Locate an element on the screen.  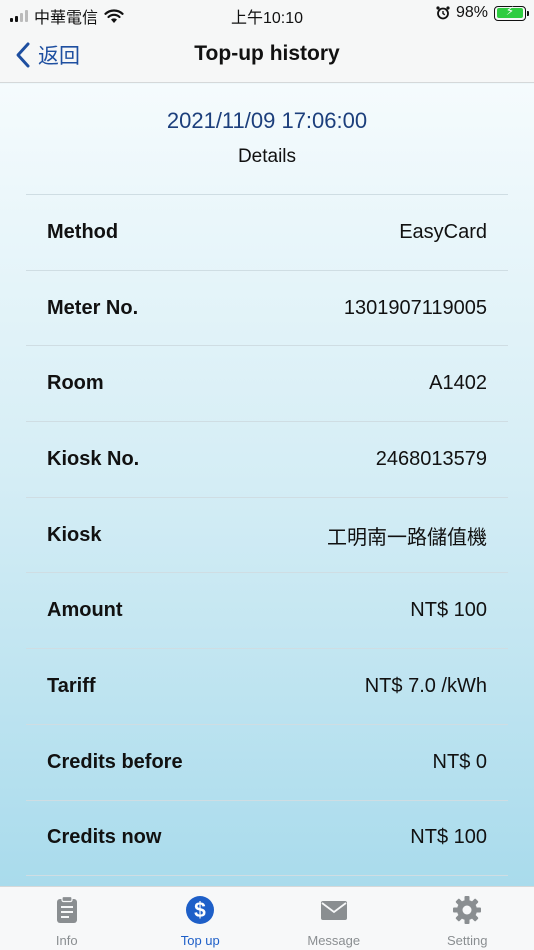
tab-top-up: $ Top up is located at coordinates (201, 918).